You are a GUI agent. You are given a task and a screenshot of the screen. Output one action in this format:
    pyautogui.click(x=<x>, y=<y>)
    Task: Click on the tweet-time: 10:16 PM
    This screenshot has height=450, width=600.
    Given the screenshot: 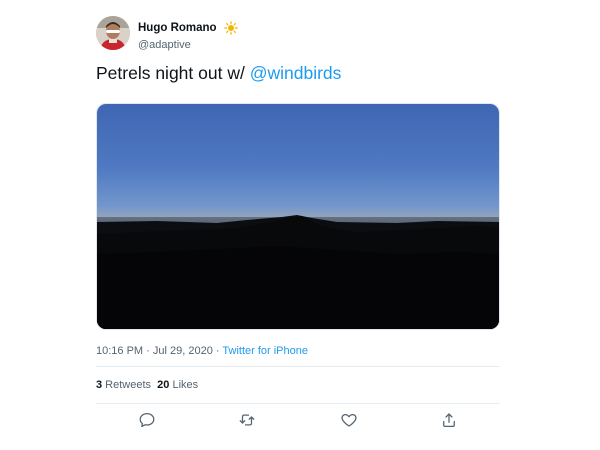 What is the action you would take?
    pyautogui.click(x=119, y=351)
    